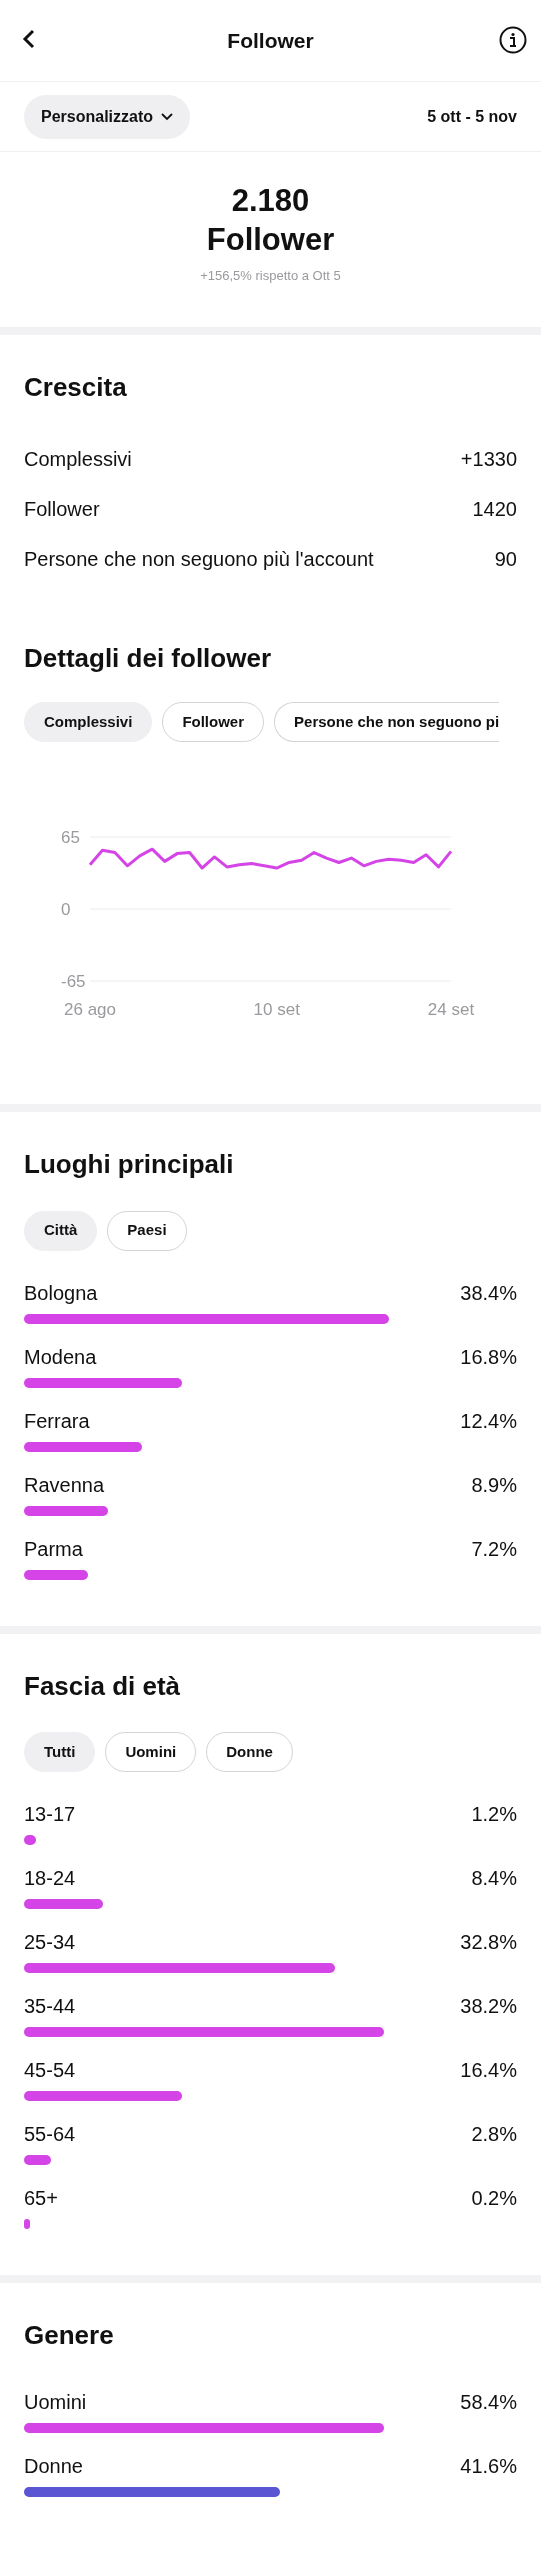 The width and height of the screenshot is (541, 2560). What do you see at coordinates (50, 2070) in the screenshot?
I see `row-label: 45-54` at bounding box center [50, 2070].